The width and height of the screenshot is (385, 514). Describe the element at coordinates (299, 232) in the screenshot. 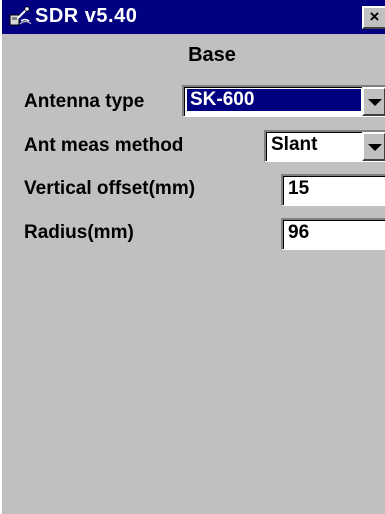

I see `radius-value: 96` at that location.